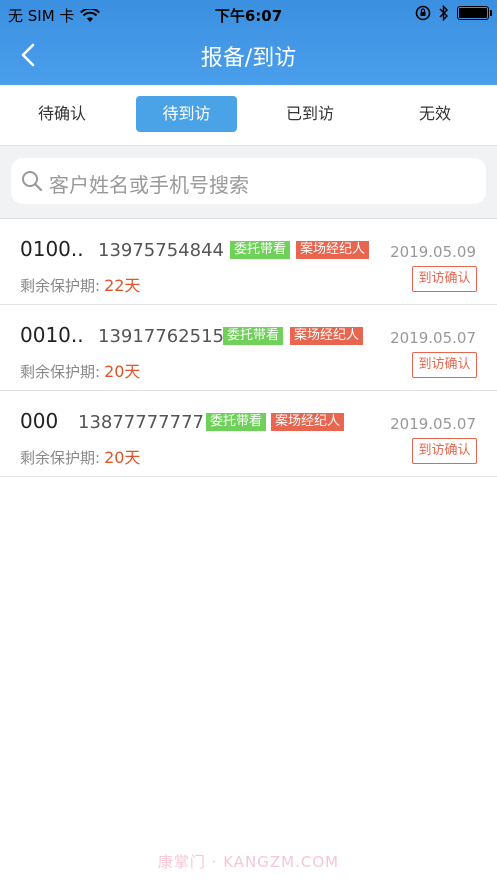 The image size is (497, 883). What do you see at coordinates (161, 250) in the screenshot?
I see `customer-phone: 13975754844` at bounding box center [161, 250].